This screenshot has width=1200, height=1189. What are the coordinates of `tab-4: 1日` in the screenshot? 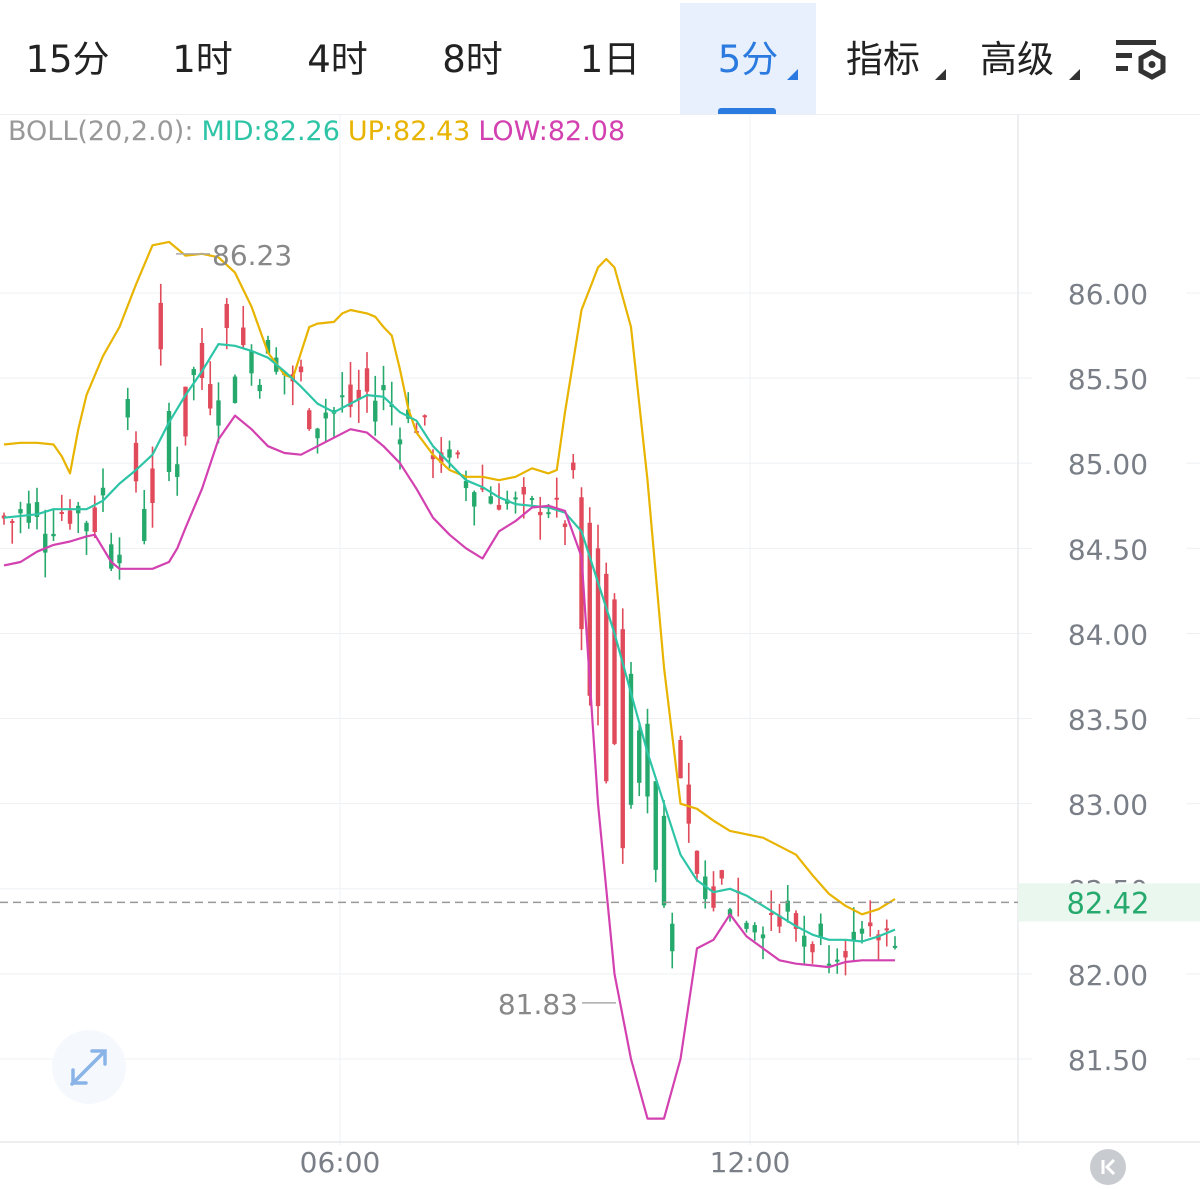 It's located at (610, 58).